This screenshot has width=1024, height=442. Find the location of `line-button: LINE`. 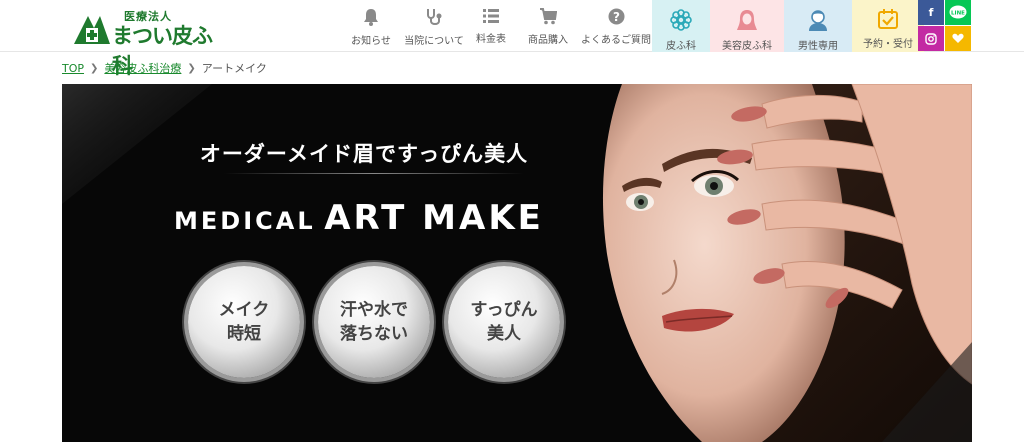

line-button: LINE is located at coordinates (958, 12).